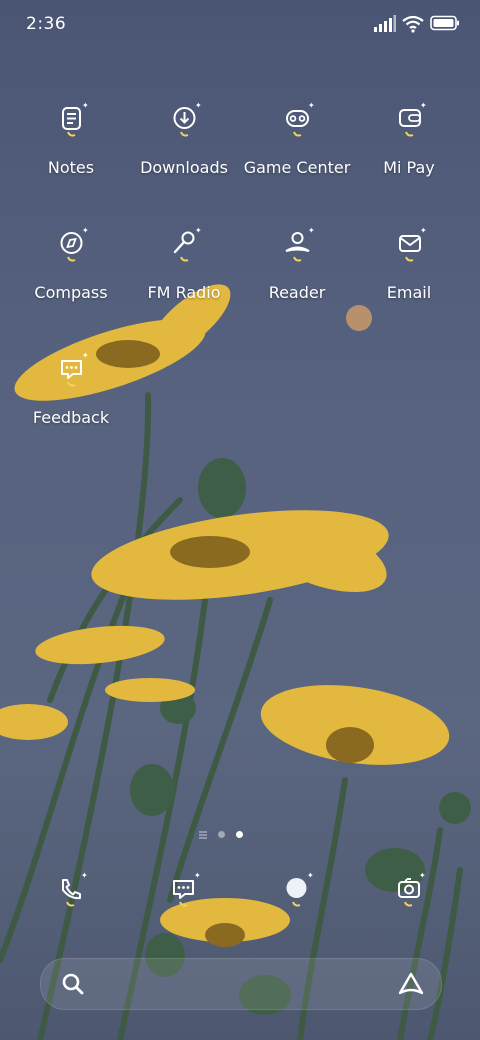  What do you see at coordinates (184, 167) in the screenshot?
I see `app-label: Downloads` at bounding box center [184, 167].